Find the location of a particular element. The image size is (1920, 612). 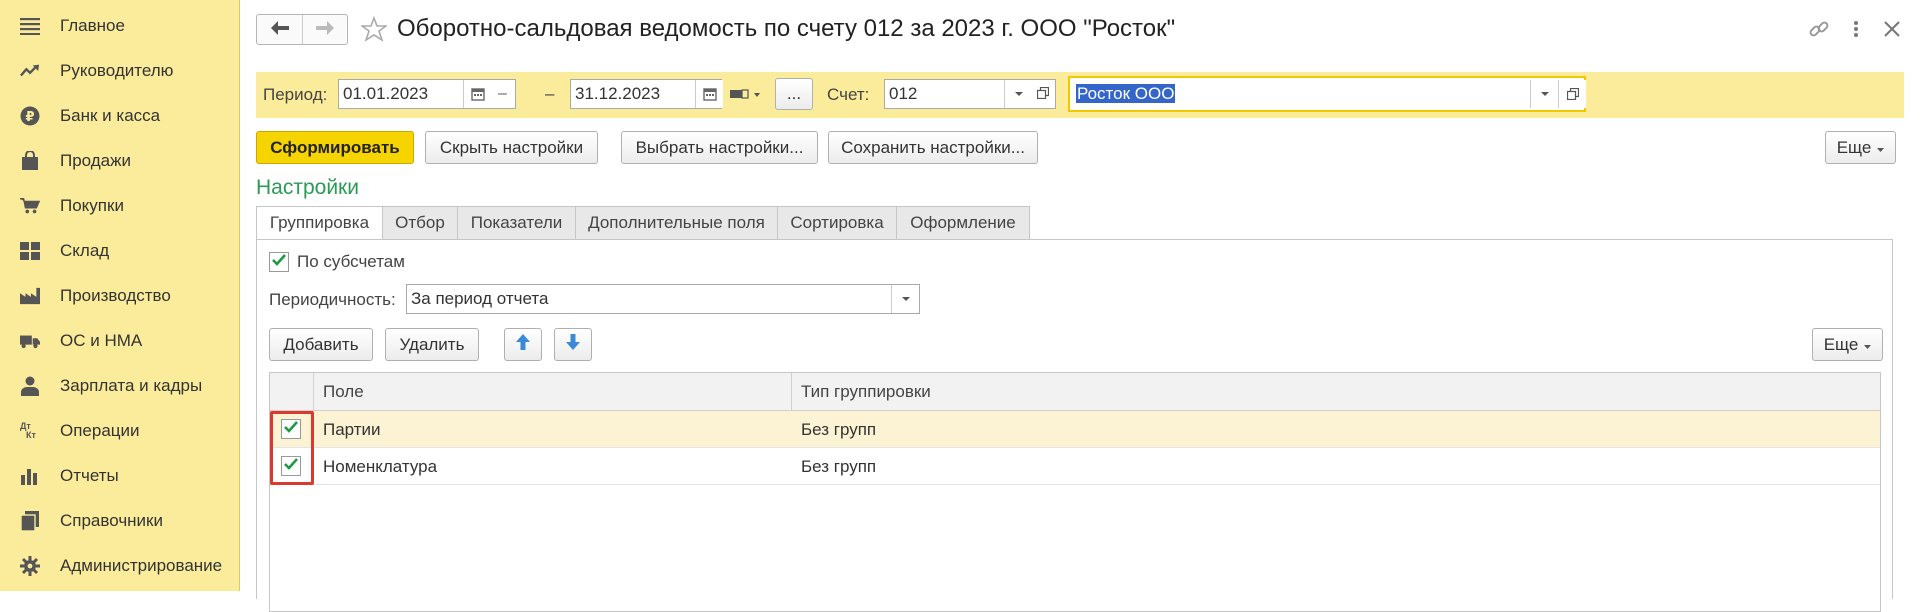

more-label: Еще is located at coordinates (1841, 344).